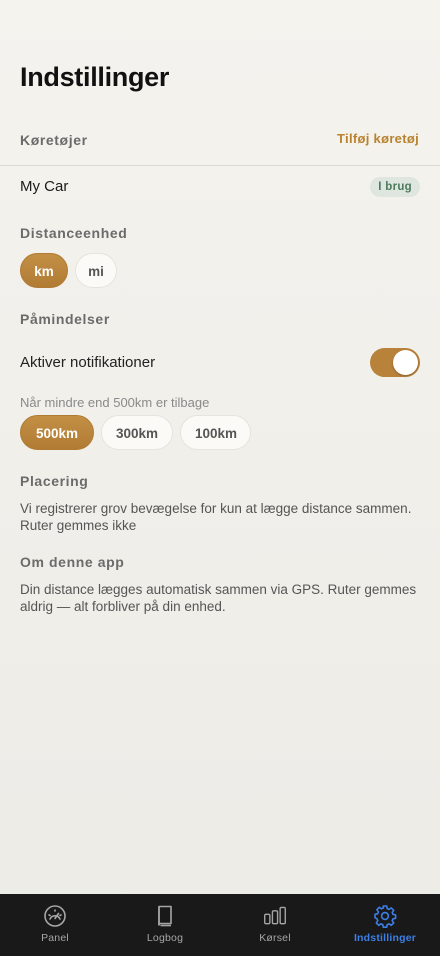 This screenshot has width=440, height=956. I want to click on unit-mi-button: mi, so click(96, 270).